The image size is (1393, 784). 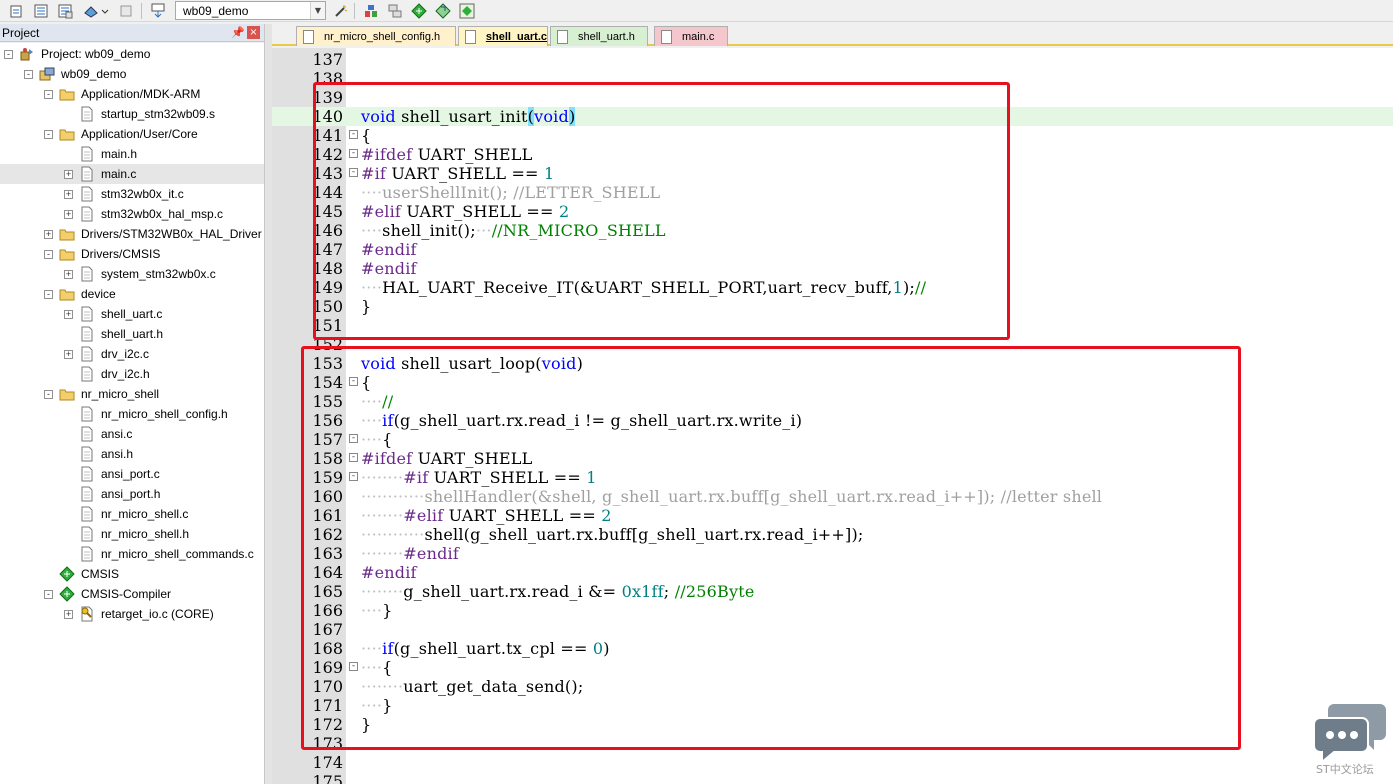 What do you see at coordinates (132, 534) in the screenshot?
I see `tree-item: nr_micro_shell.h` at bounding box center [132, 534].